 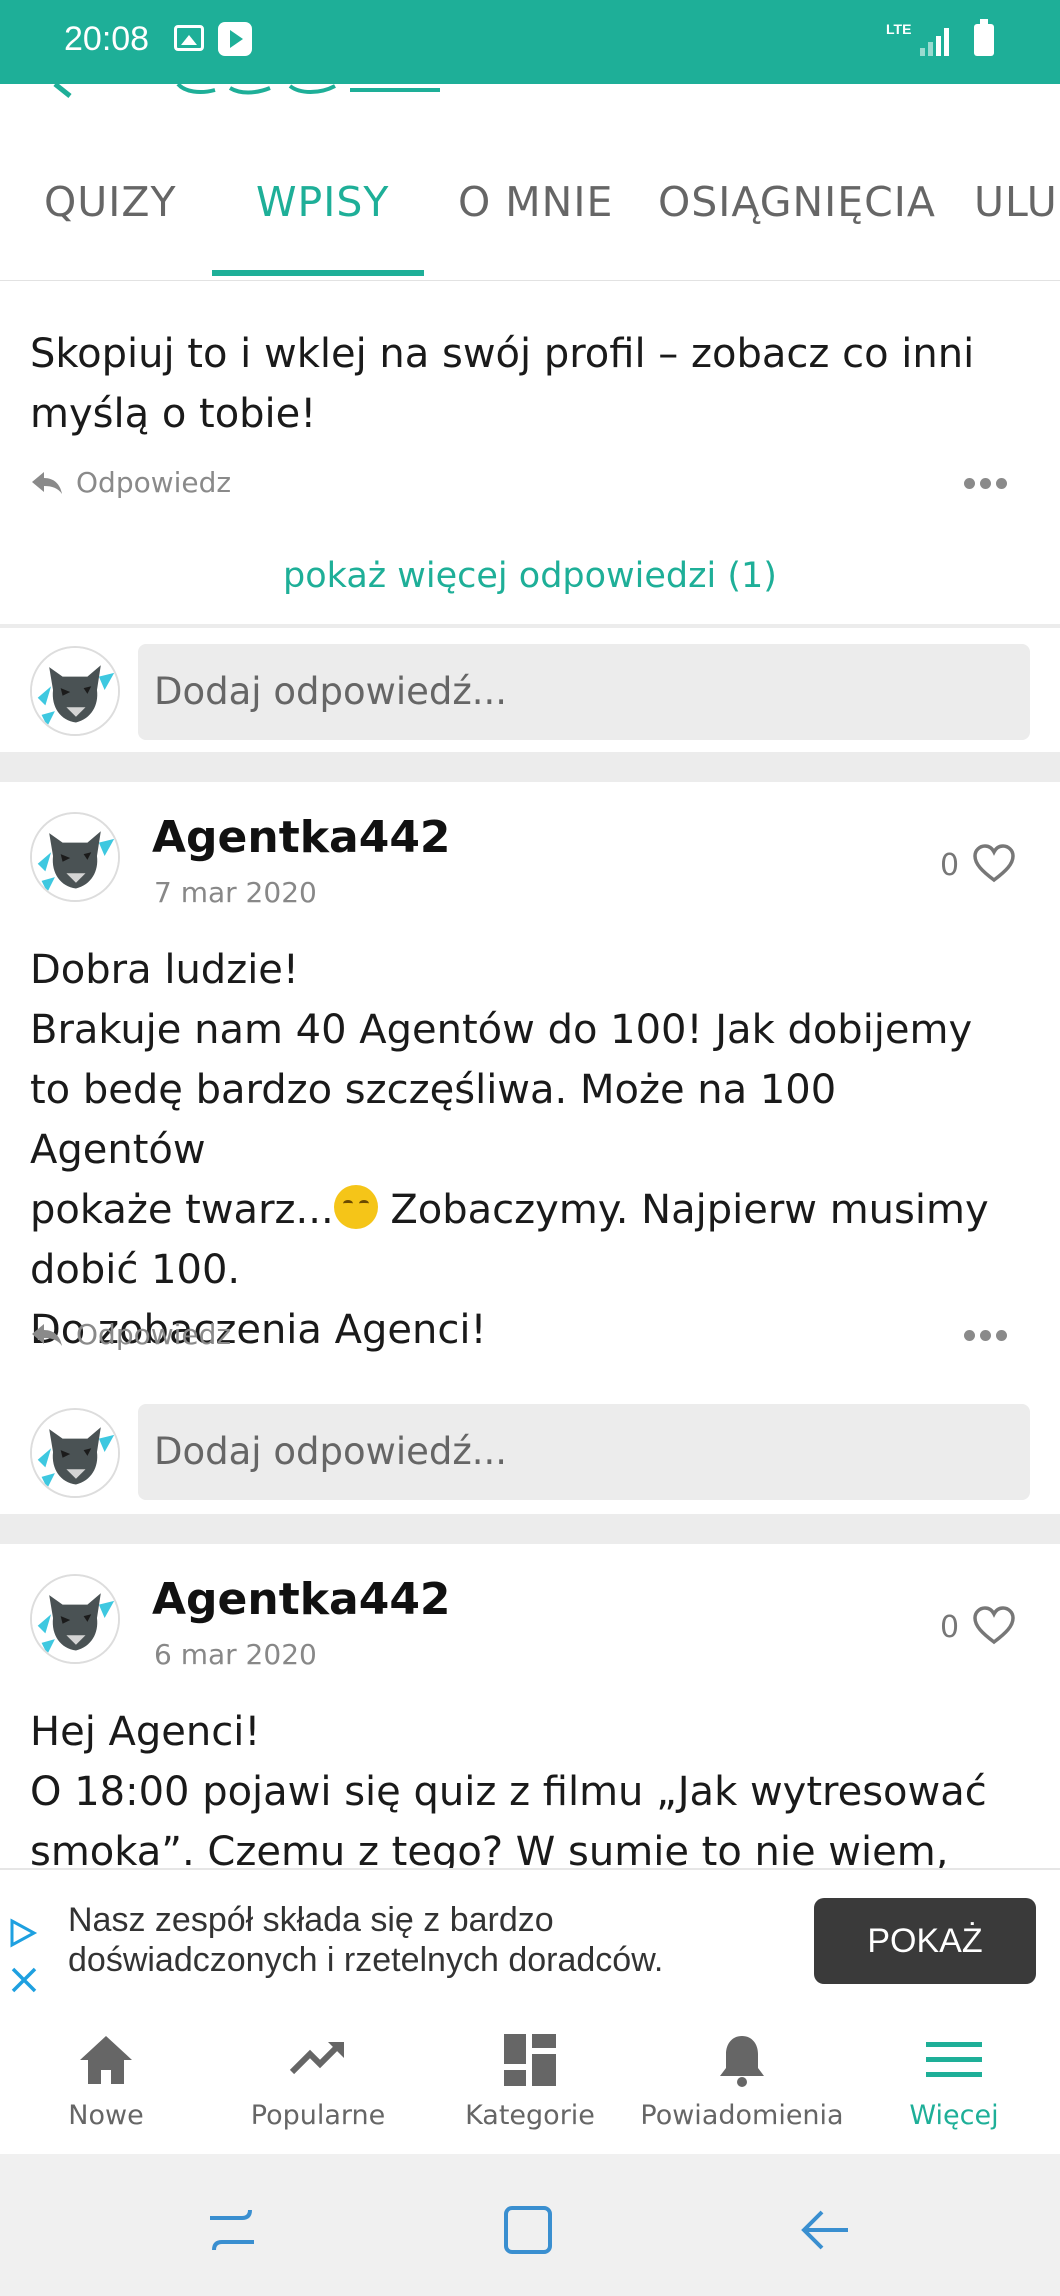 I want to click on nav-item-nowe: Nowe, so click(x=106, y=2083).